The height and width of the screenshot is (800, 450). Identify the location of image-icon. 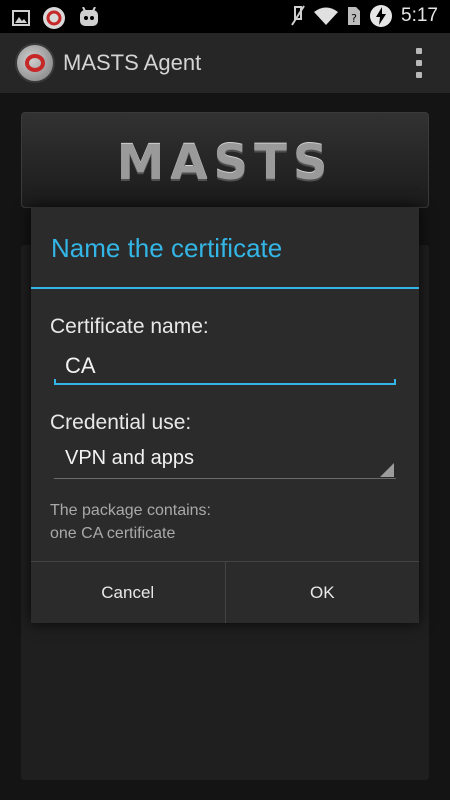
(21, 18).